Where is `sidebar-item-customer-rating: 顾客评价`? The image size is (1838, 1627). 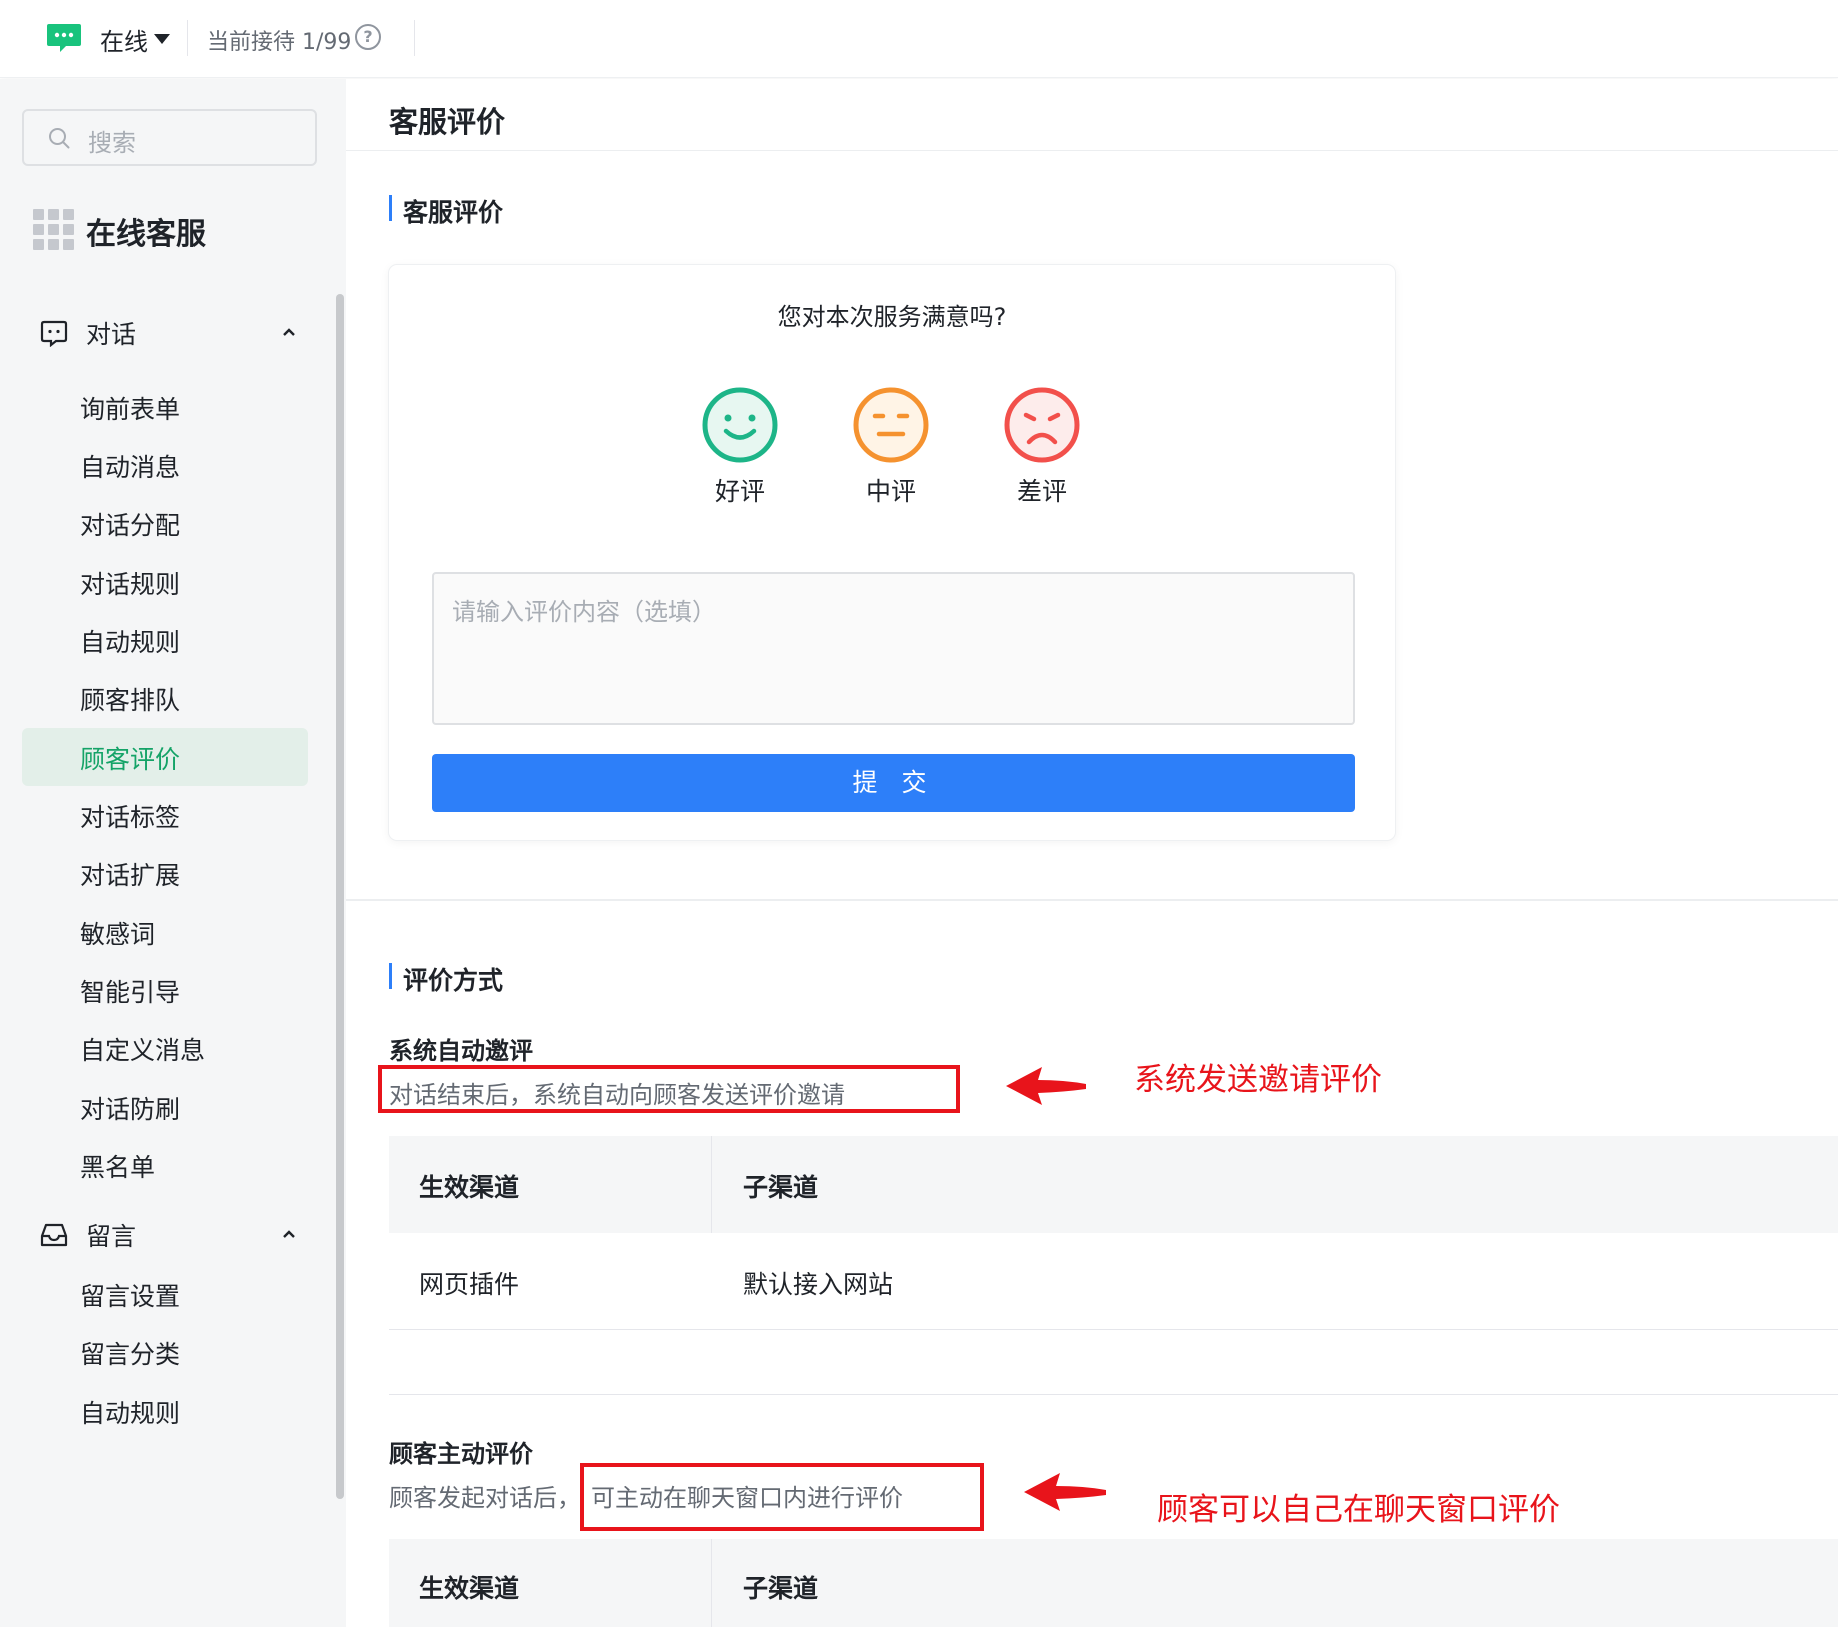
sidebar-item-customer-rating: 顾客评价 is located at coordinates (165, 757).